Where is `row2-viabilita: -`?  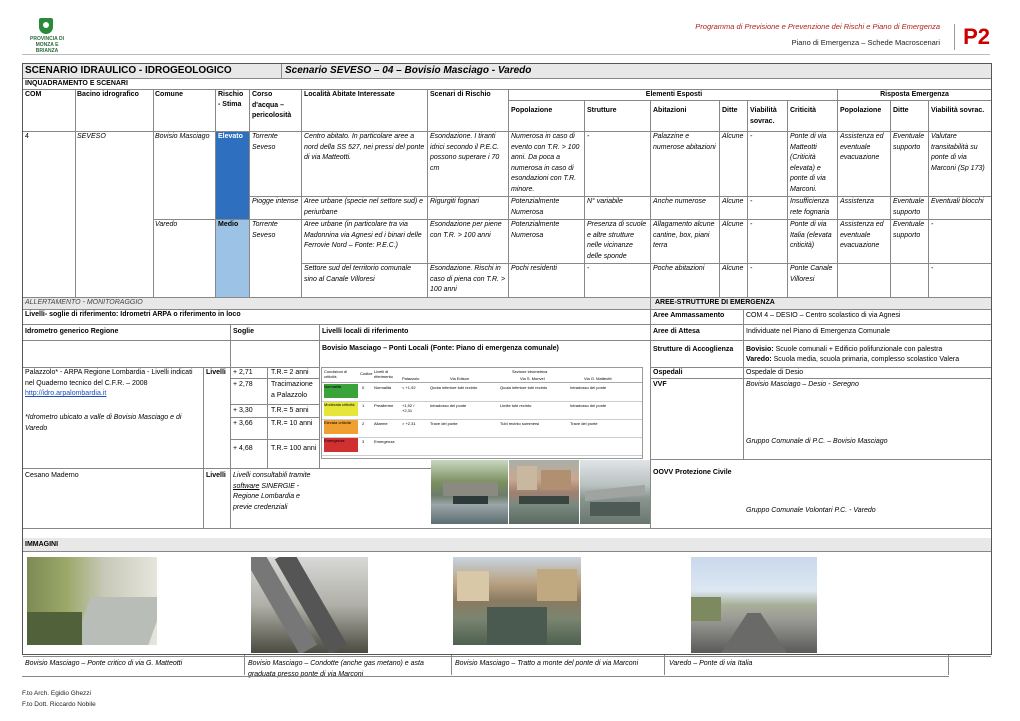
row2-viabilita: - is located at coordinates (751, 201).